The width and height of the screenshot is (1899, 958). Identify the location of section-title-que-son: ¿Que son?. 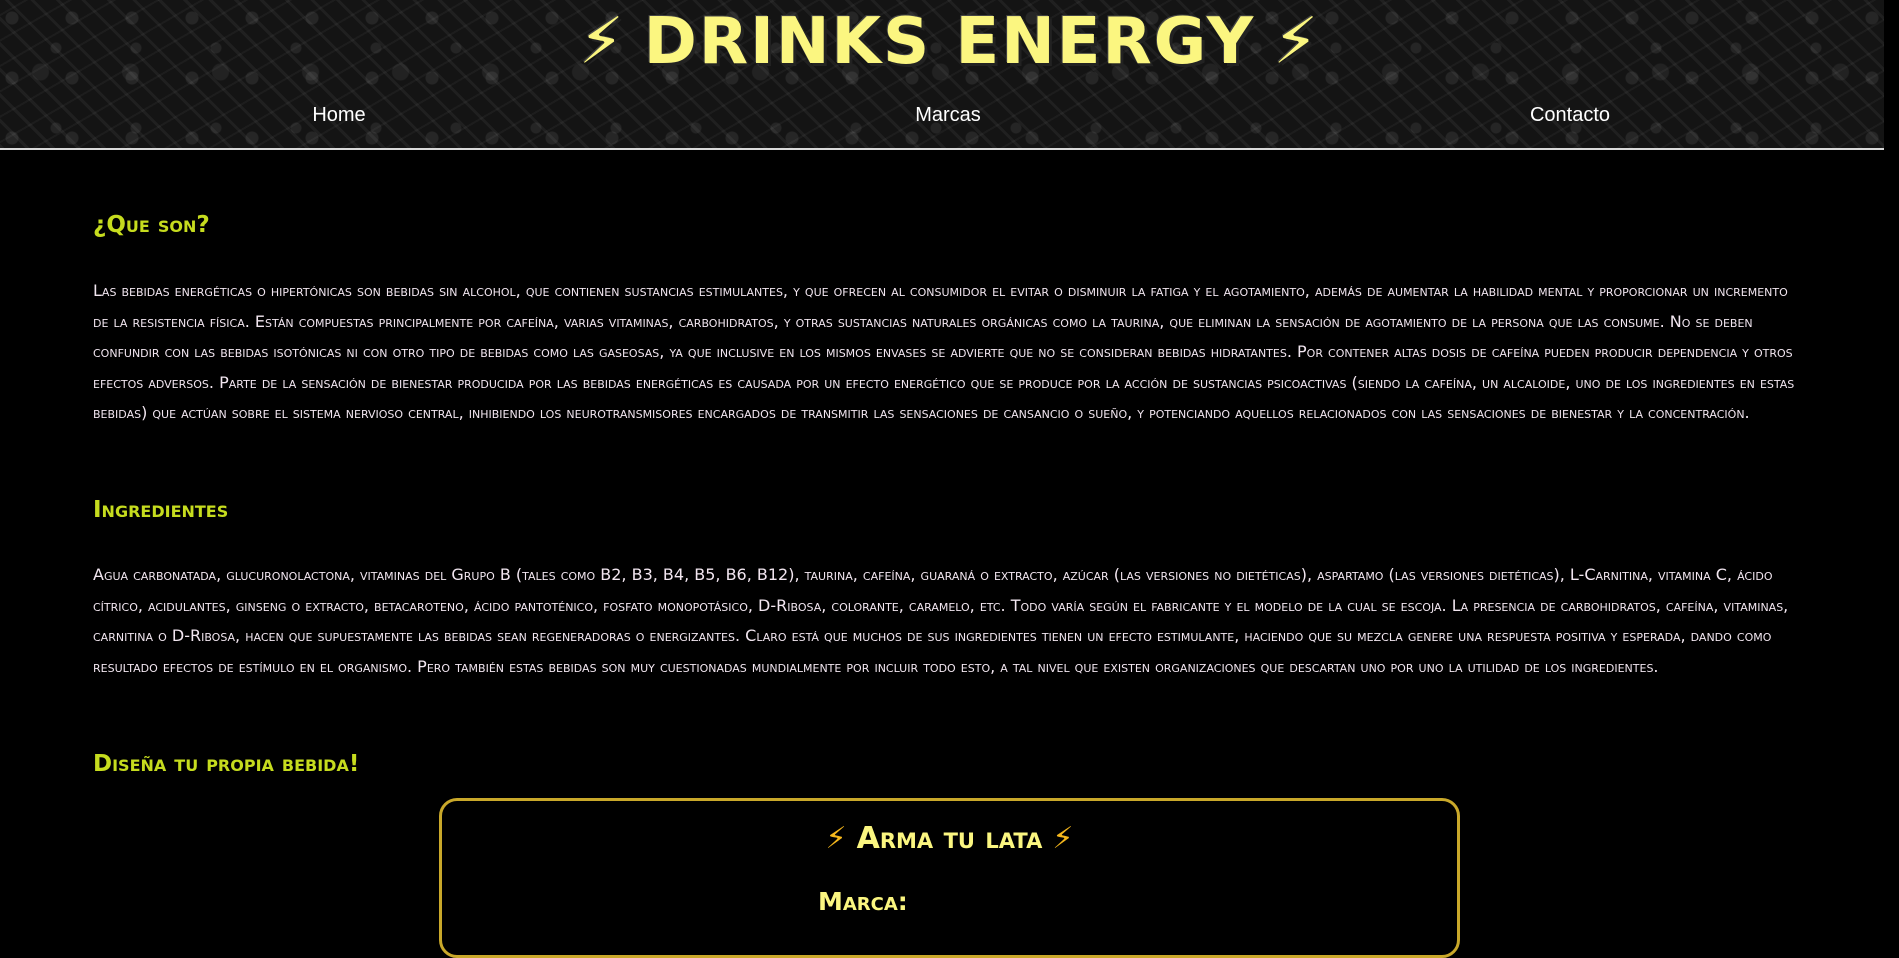
(151, 225).